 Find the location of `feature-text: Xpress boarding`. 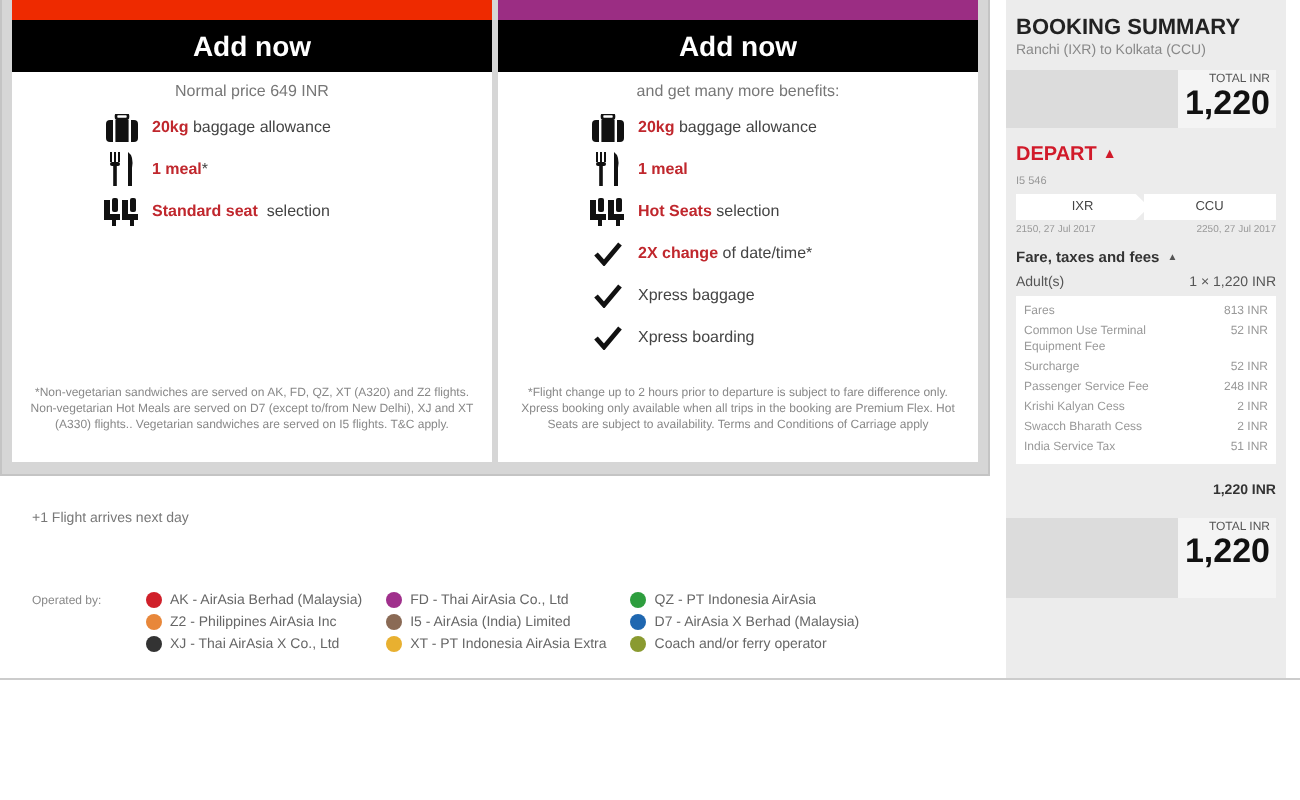

feature-text: Xpress boarding is located at coordinates (696, 337).